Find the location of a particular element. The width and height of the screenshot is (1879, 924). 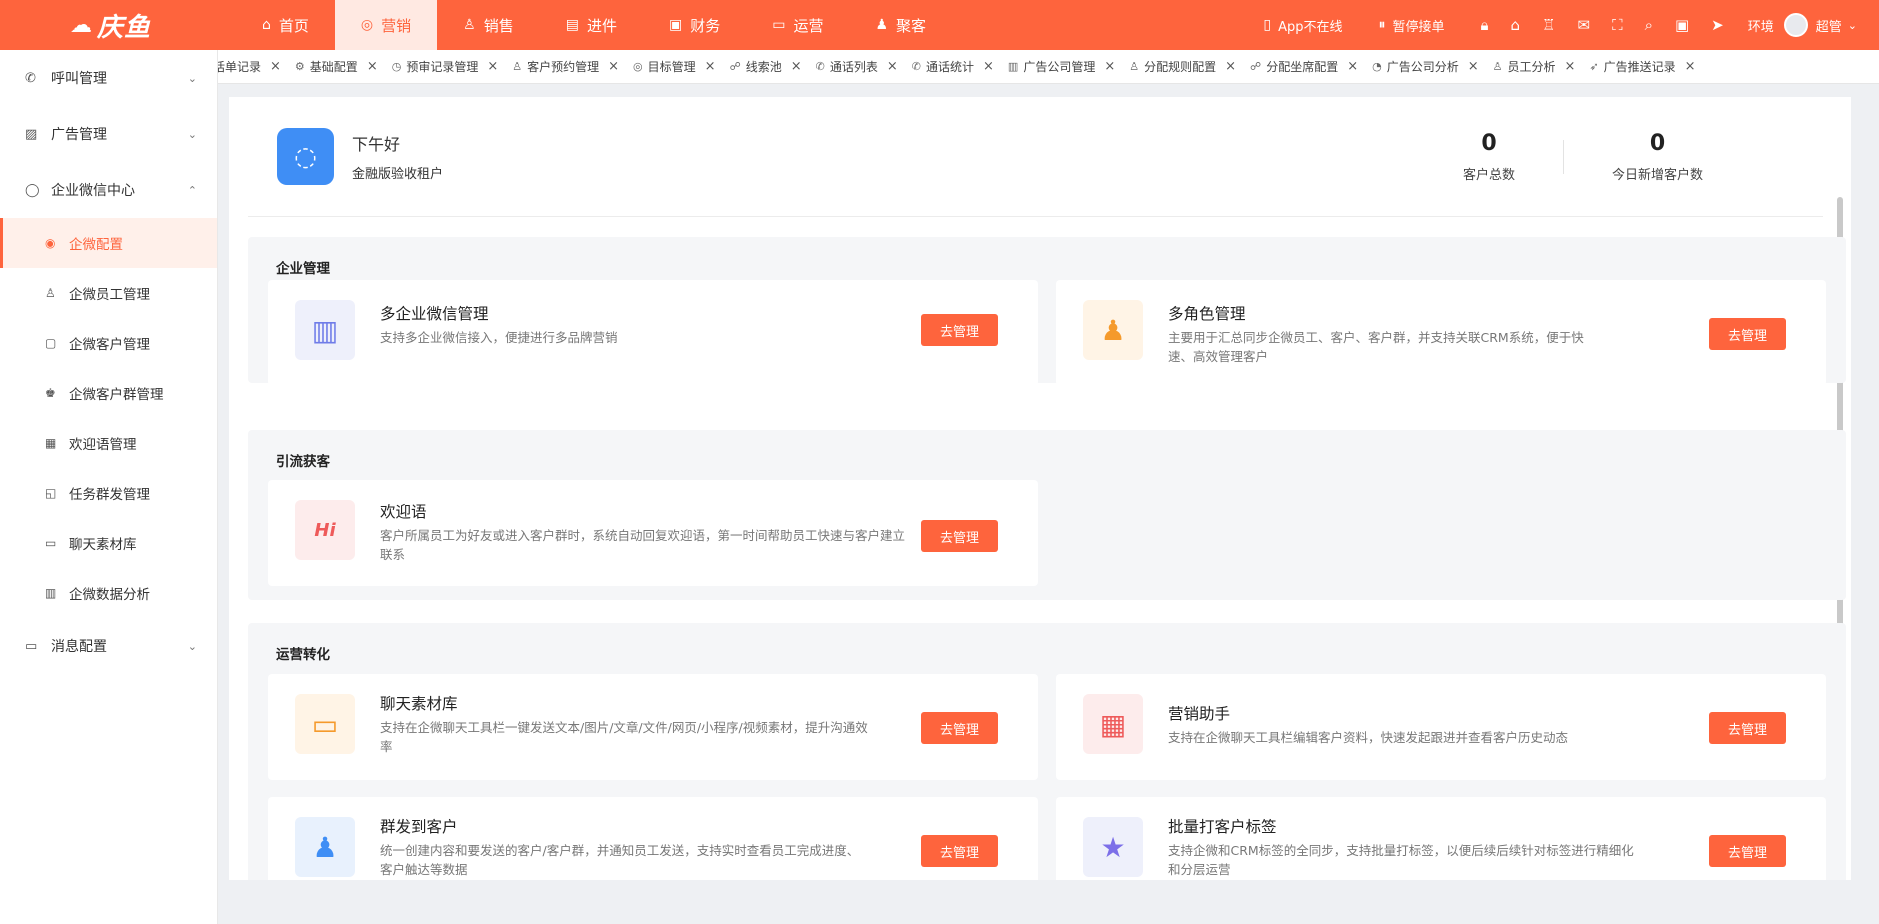

sidebar-group-ads: ▨ 广告管理 ⌄ is located at coordinates (108, 134).